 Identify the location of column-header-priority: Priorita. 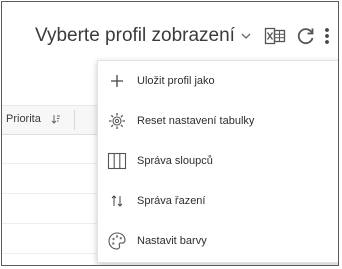
(33, 119).